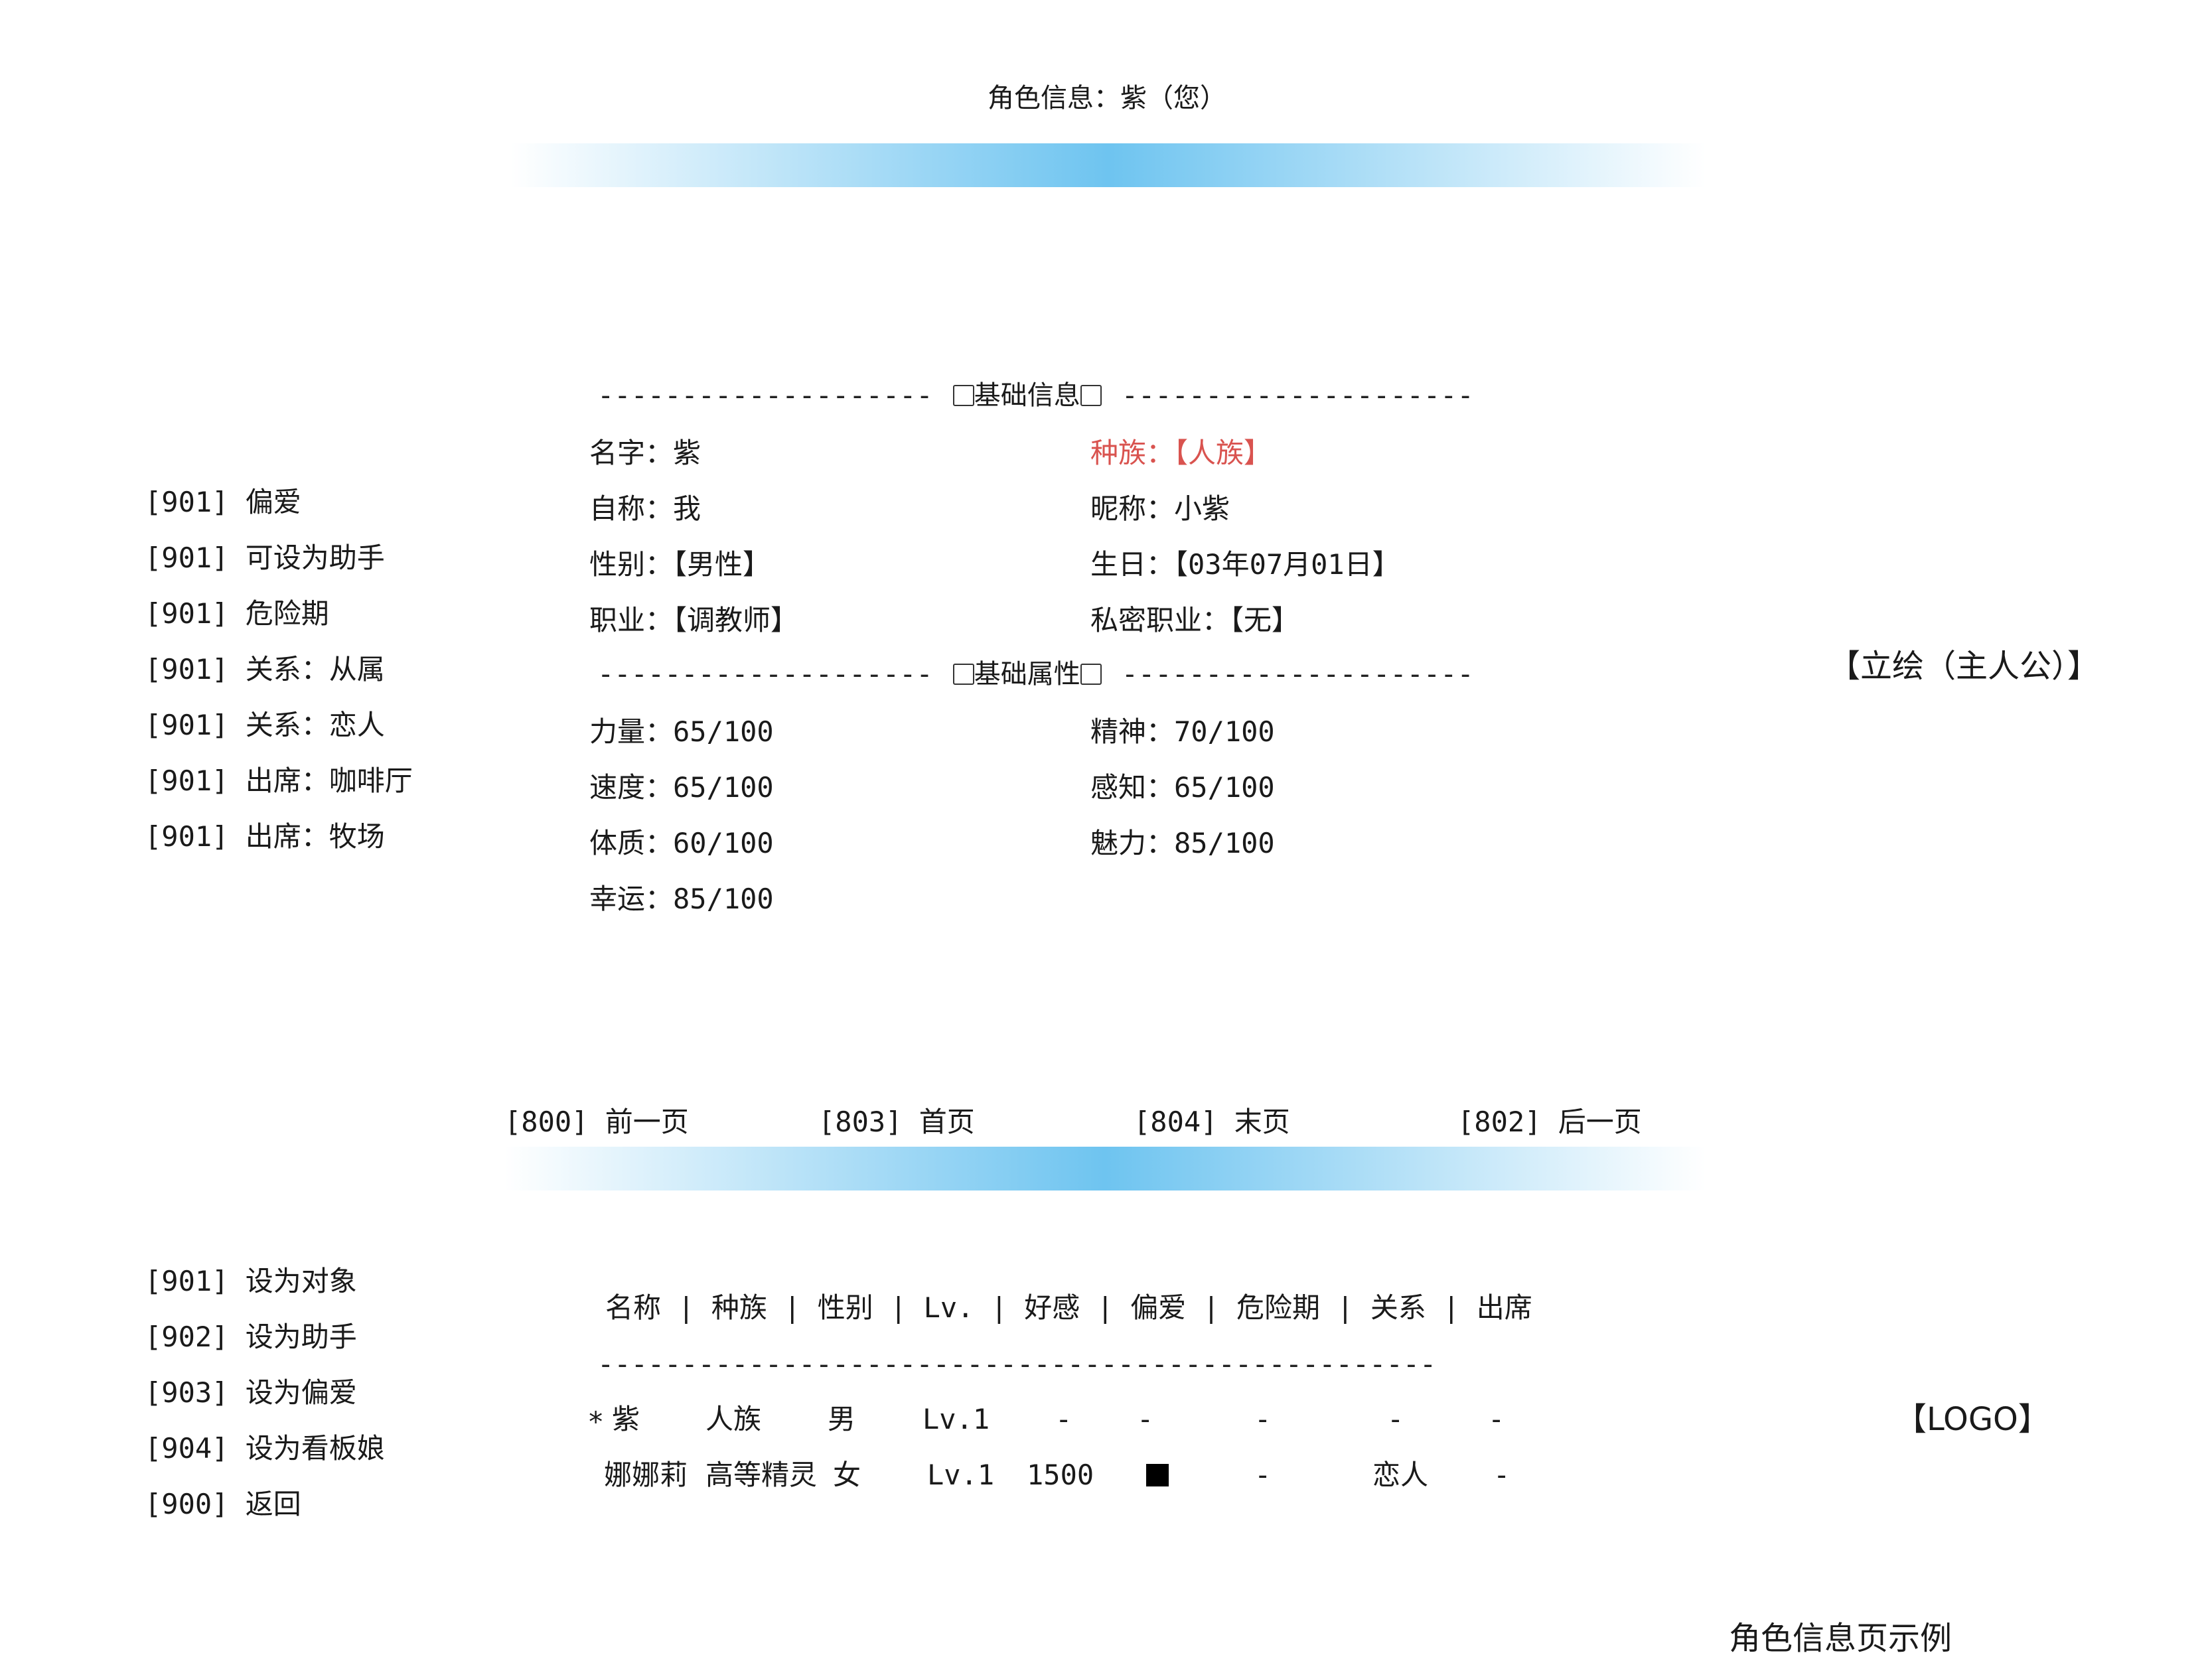  What do you see at coordinates (897, 1122) in the screenshot?
I see `first-page-button: [803] 首页` at bounding box center [897, 1122].